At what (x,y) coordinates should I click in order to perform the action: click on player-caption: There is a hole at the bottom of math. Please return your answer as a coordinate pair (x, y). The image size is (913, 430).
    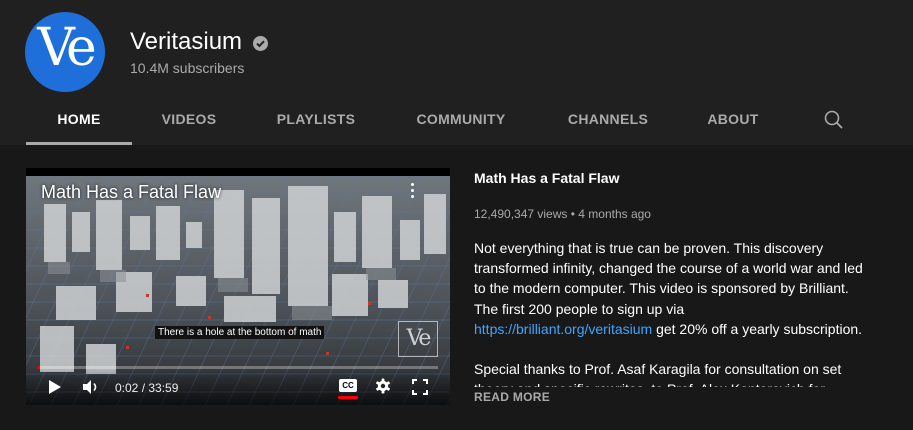
    Looking at the image, I should click on (240, 332).